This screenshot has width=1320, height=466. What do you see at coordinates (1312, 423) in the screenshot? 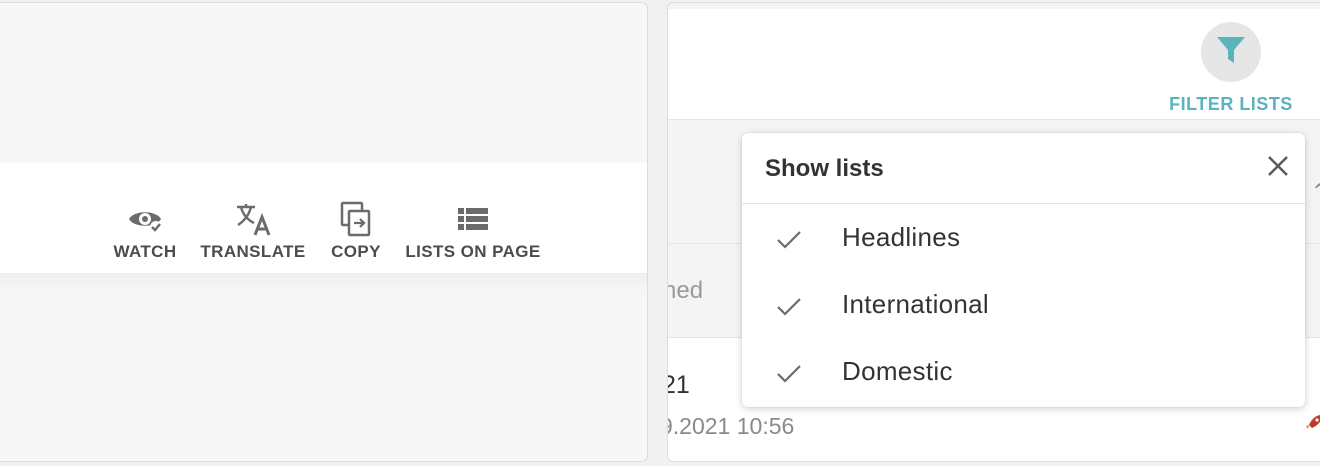
I see `rocket-icon` at bounding box center [1312, 423].